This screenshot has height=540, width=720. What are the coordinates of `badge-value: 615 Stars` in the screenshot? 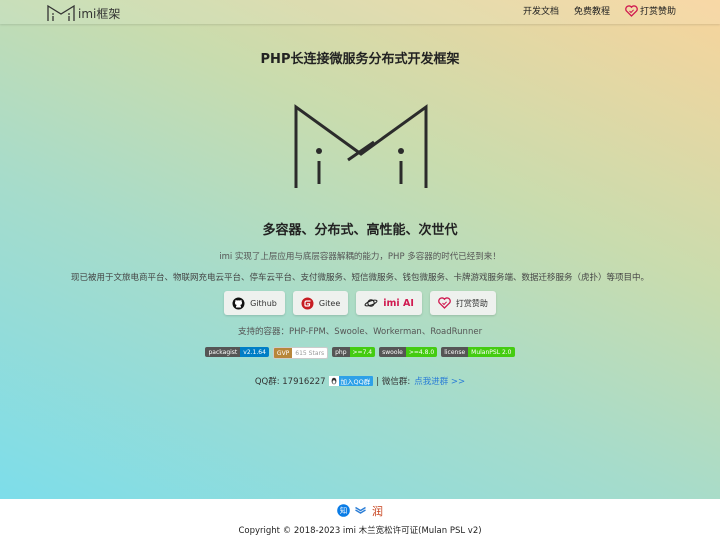 It's located at (310, 353).